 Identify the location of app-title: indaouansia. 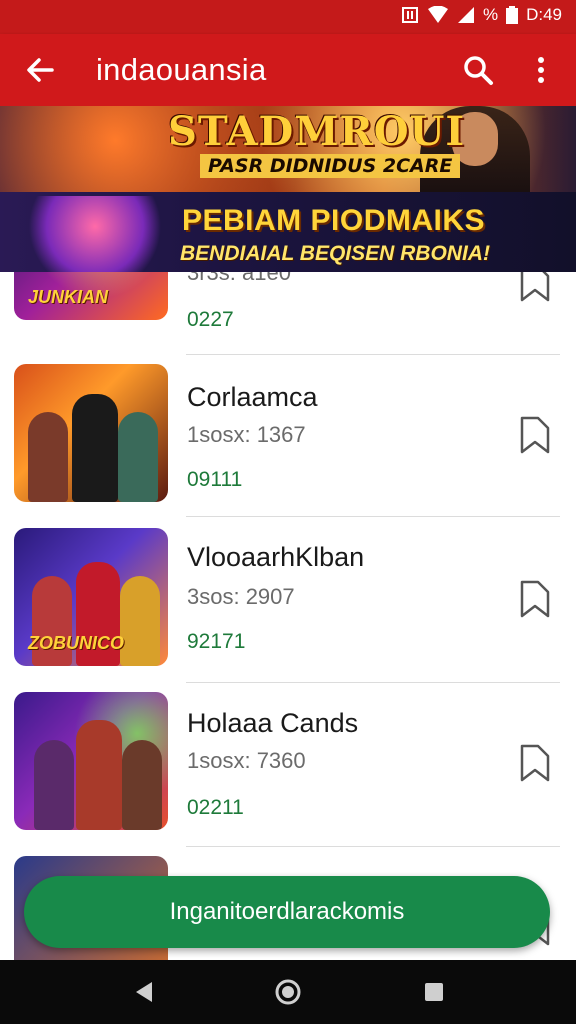
(181, 69).